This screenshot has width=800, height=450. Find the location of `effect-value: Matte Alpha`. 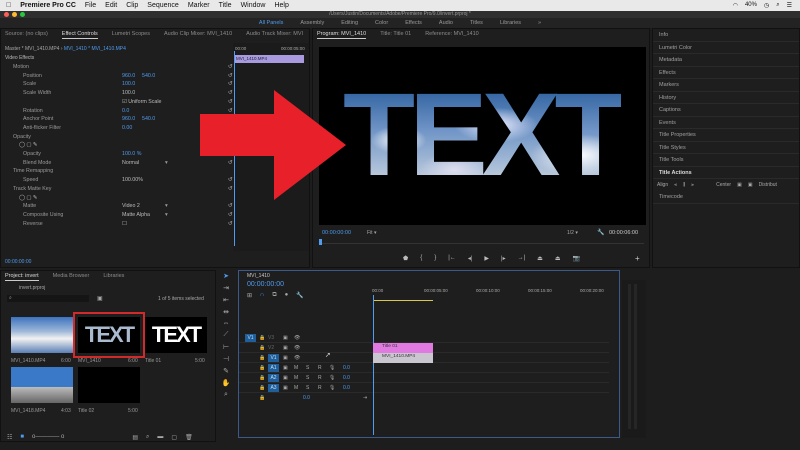

effect-value: Matte Alpha is located at coordinates (136, 215).